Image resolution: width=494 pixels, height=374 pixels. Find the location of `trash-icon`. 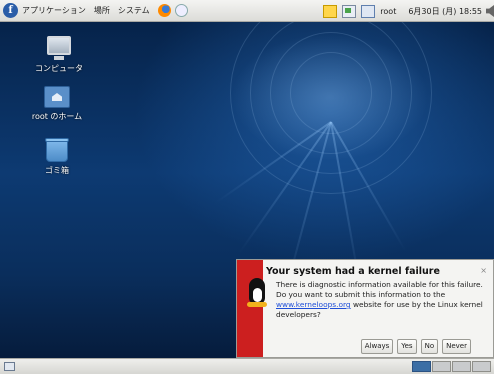

trash-icon is located at coordinates (57, 150).